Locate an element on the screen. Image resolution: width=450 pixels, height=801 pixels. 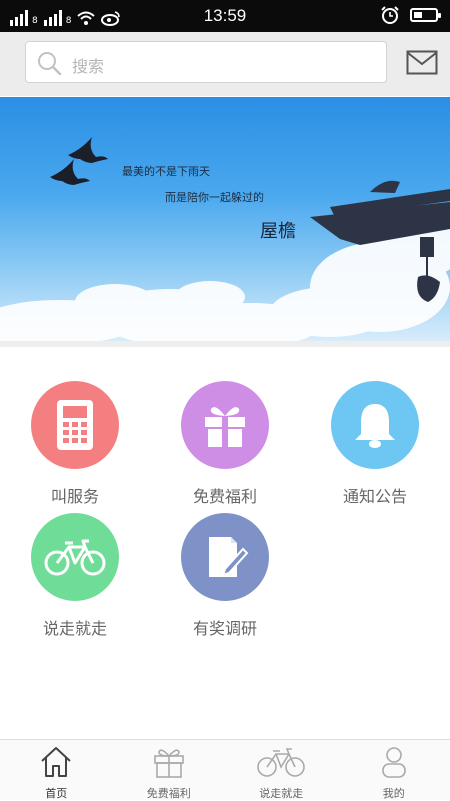
grid-item-free-benefits: 免费福利 is located at coordinates (225, 444).